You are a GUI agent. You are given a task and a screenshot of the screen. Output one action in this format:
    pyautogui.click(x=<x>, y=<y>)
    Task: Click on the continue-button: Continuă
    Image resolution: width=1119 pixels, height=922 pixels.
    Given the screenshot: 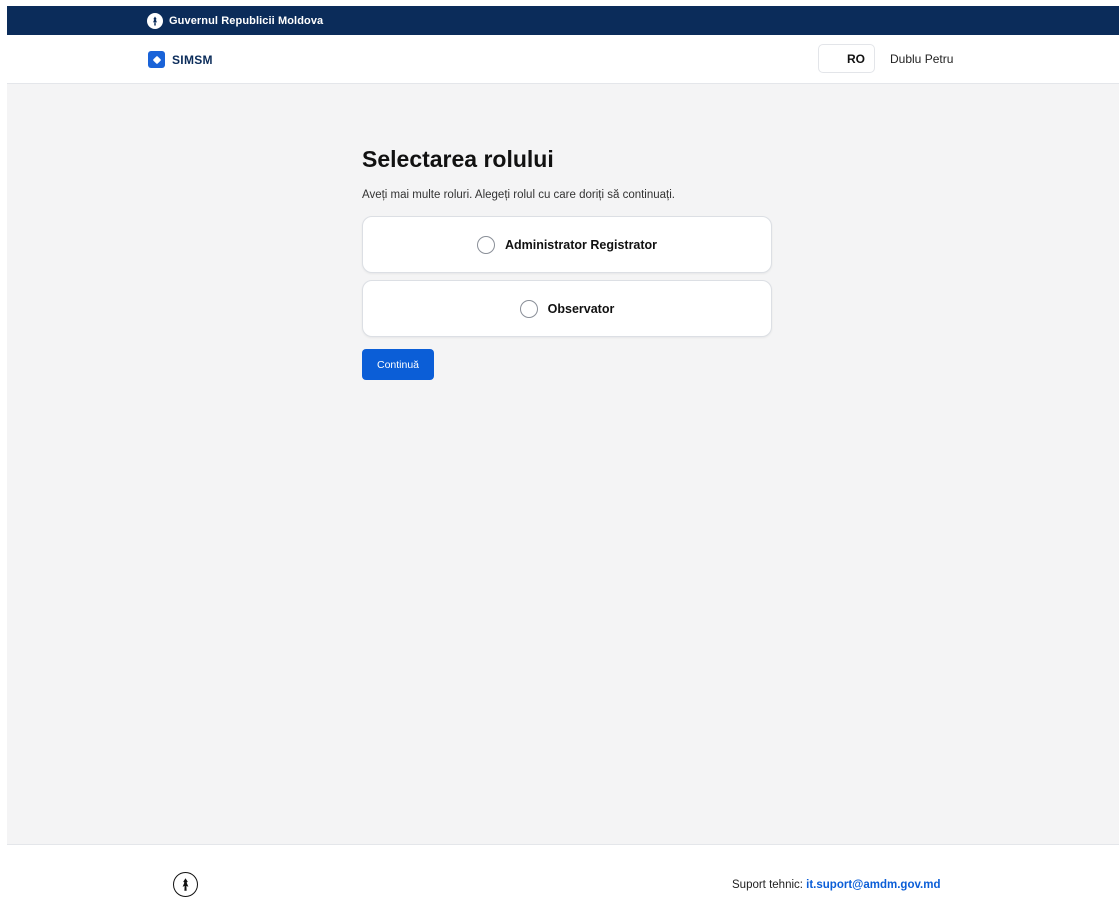 What is the action you would take?
    pyautogui.click(x=398, y=364)
    